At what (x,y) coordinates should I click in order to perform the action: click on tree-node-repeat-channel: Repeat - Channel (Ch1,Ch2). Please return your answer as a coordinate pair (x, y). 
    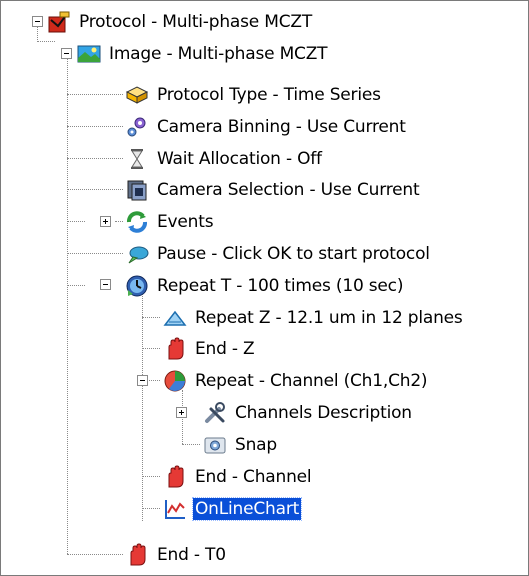
    Looking at the image, I should click on (296, 380).